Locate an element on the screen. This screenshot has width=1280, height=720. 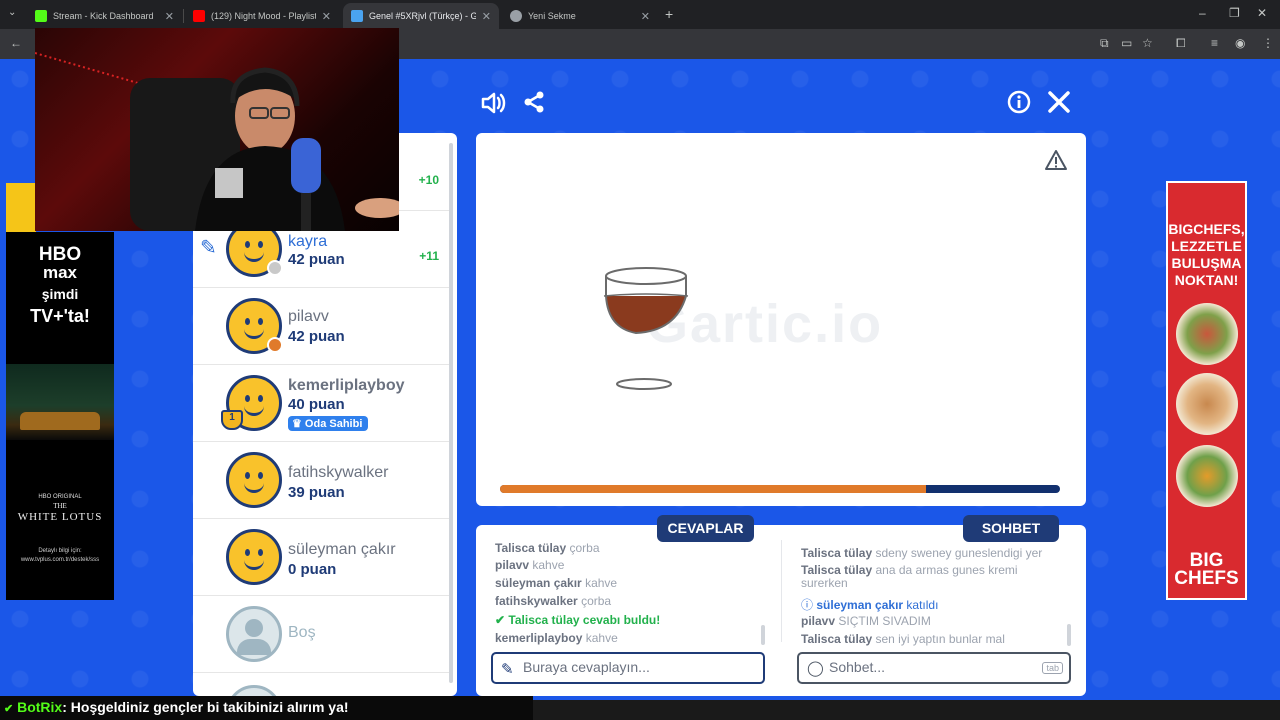
bigchefs-ad-line: BIGCHEFS, is located at coordinates (1206, 229).